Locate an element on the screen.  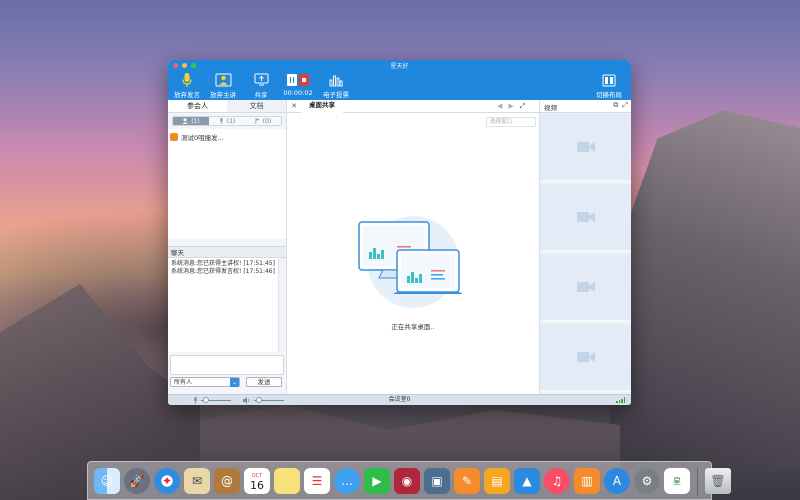
tab-desktop-share: 桌面共享 is located at coordinates (322, 106).